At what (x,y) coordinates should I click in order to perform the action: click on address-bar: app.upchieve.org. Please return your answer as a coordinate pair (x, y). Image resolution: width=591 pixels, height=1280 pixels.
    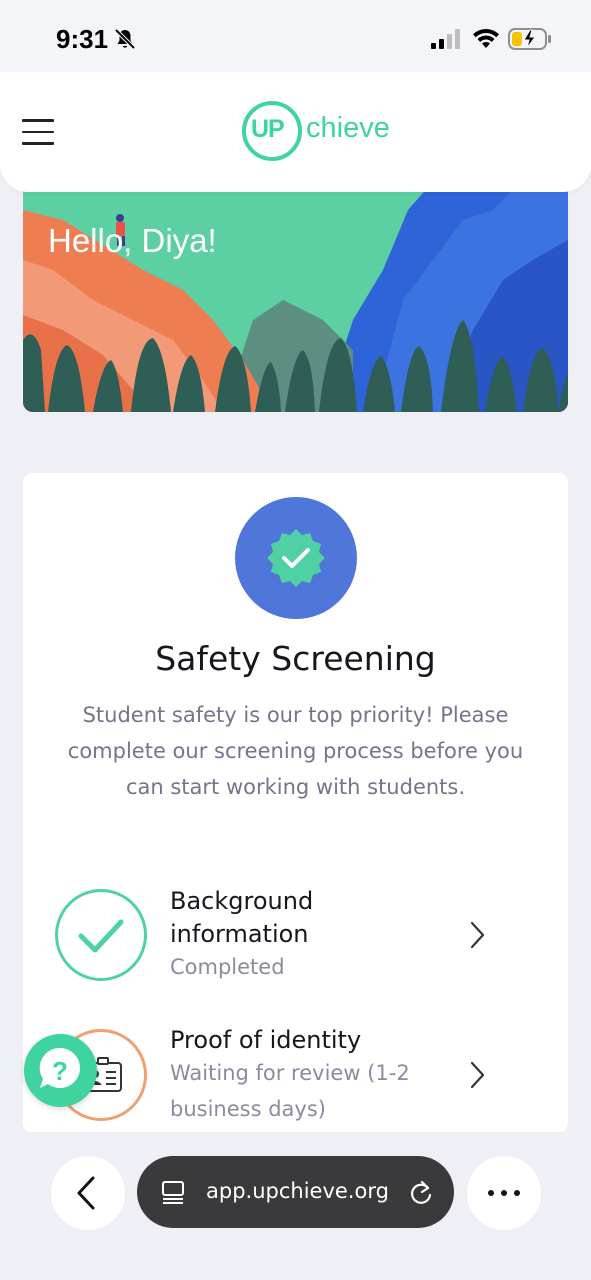
    Looking at the image, I should click on (295, 1192).